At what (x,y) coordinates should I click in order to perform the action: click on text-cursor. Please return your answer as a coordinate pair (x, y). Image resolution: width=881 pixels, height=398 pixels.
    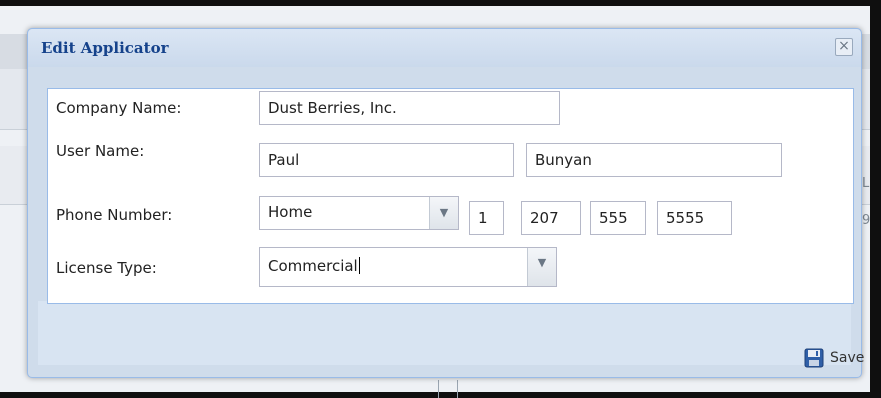
    Looking at the image, I should click on (359, 265).